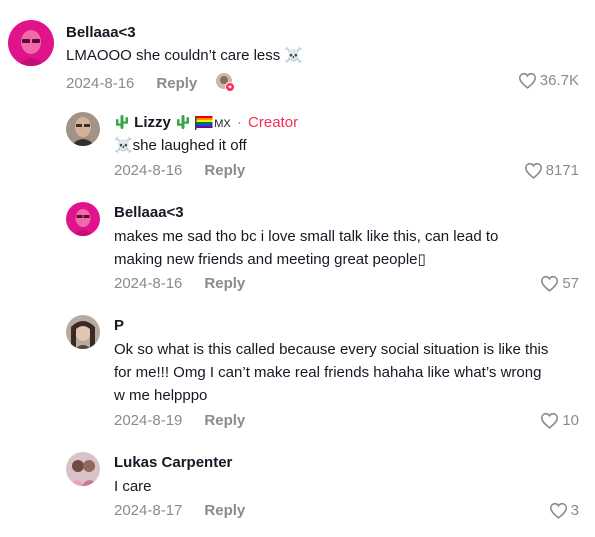  What do you see at coordinates (225, 82) in the screenshot?
I see `creator-liked-avatar` at bounding box center [225, 82].